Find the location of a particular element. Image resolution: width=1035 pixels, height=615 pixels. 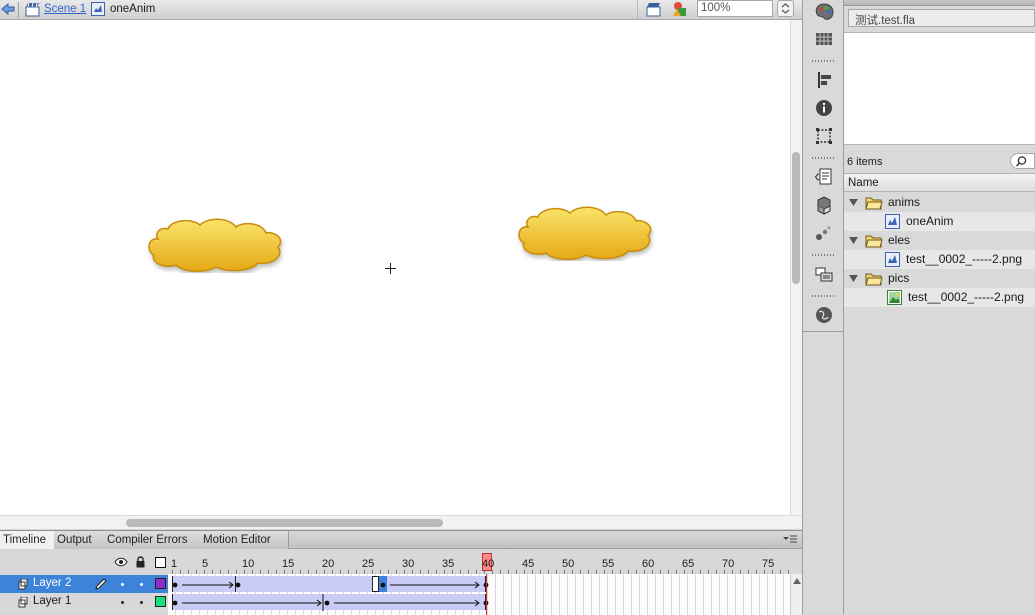

back-arrow-icon is located at coordinates (8, 9).